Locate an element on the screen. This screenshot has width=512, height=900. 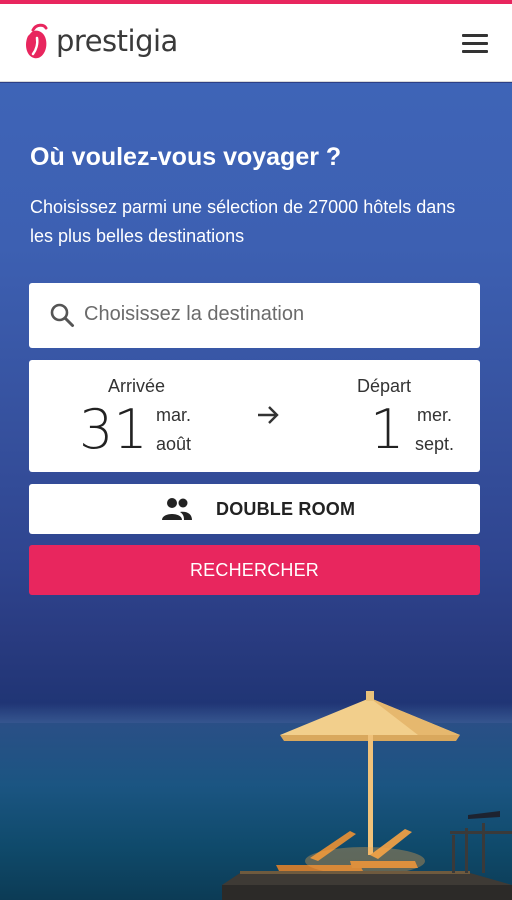
arrival-date-picker: Arrivée 31 mar. août is located at coordinates (154, 416).